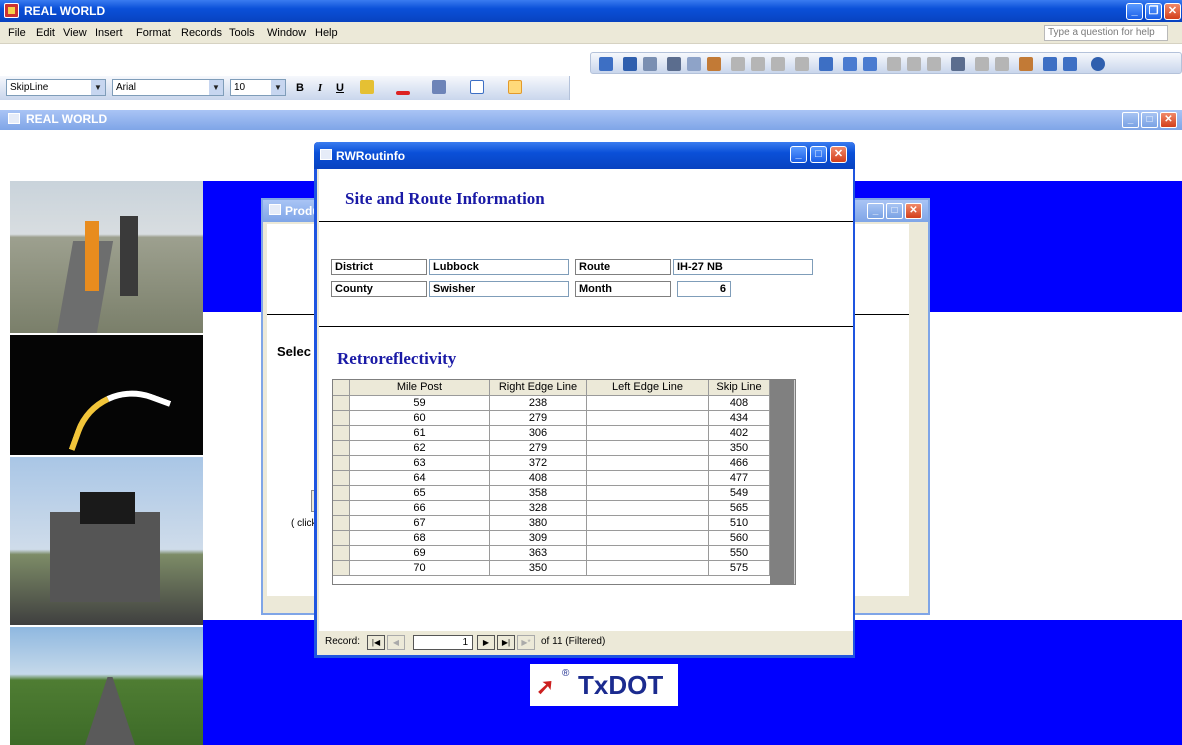  Describe the element at coordinates (420, 418) in the screenshot. I see `cell-mile-post: 60` at that location.